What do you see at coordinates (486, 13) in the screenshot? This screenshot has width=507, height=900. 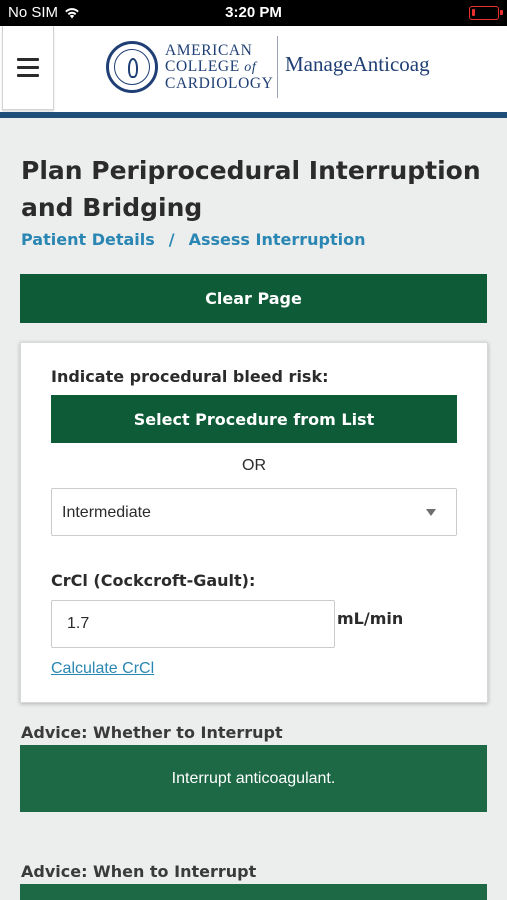 I see `battery-icon` at bounding box center [486, 13].